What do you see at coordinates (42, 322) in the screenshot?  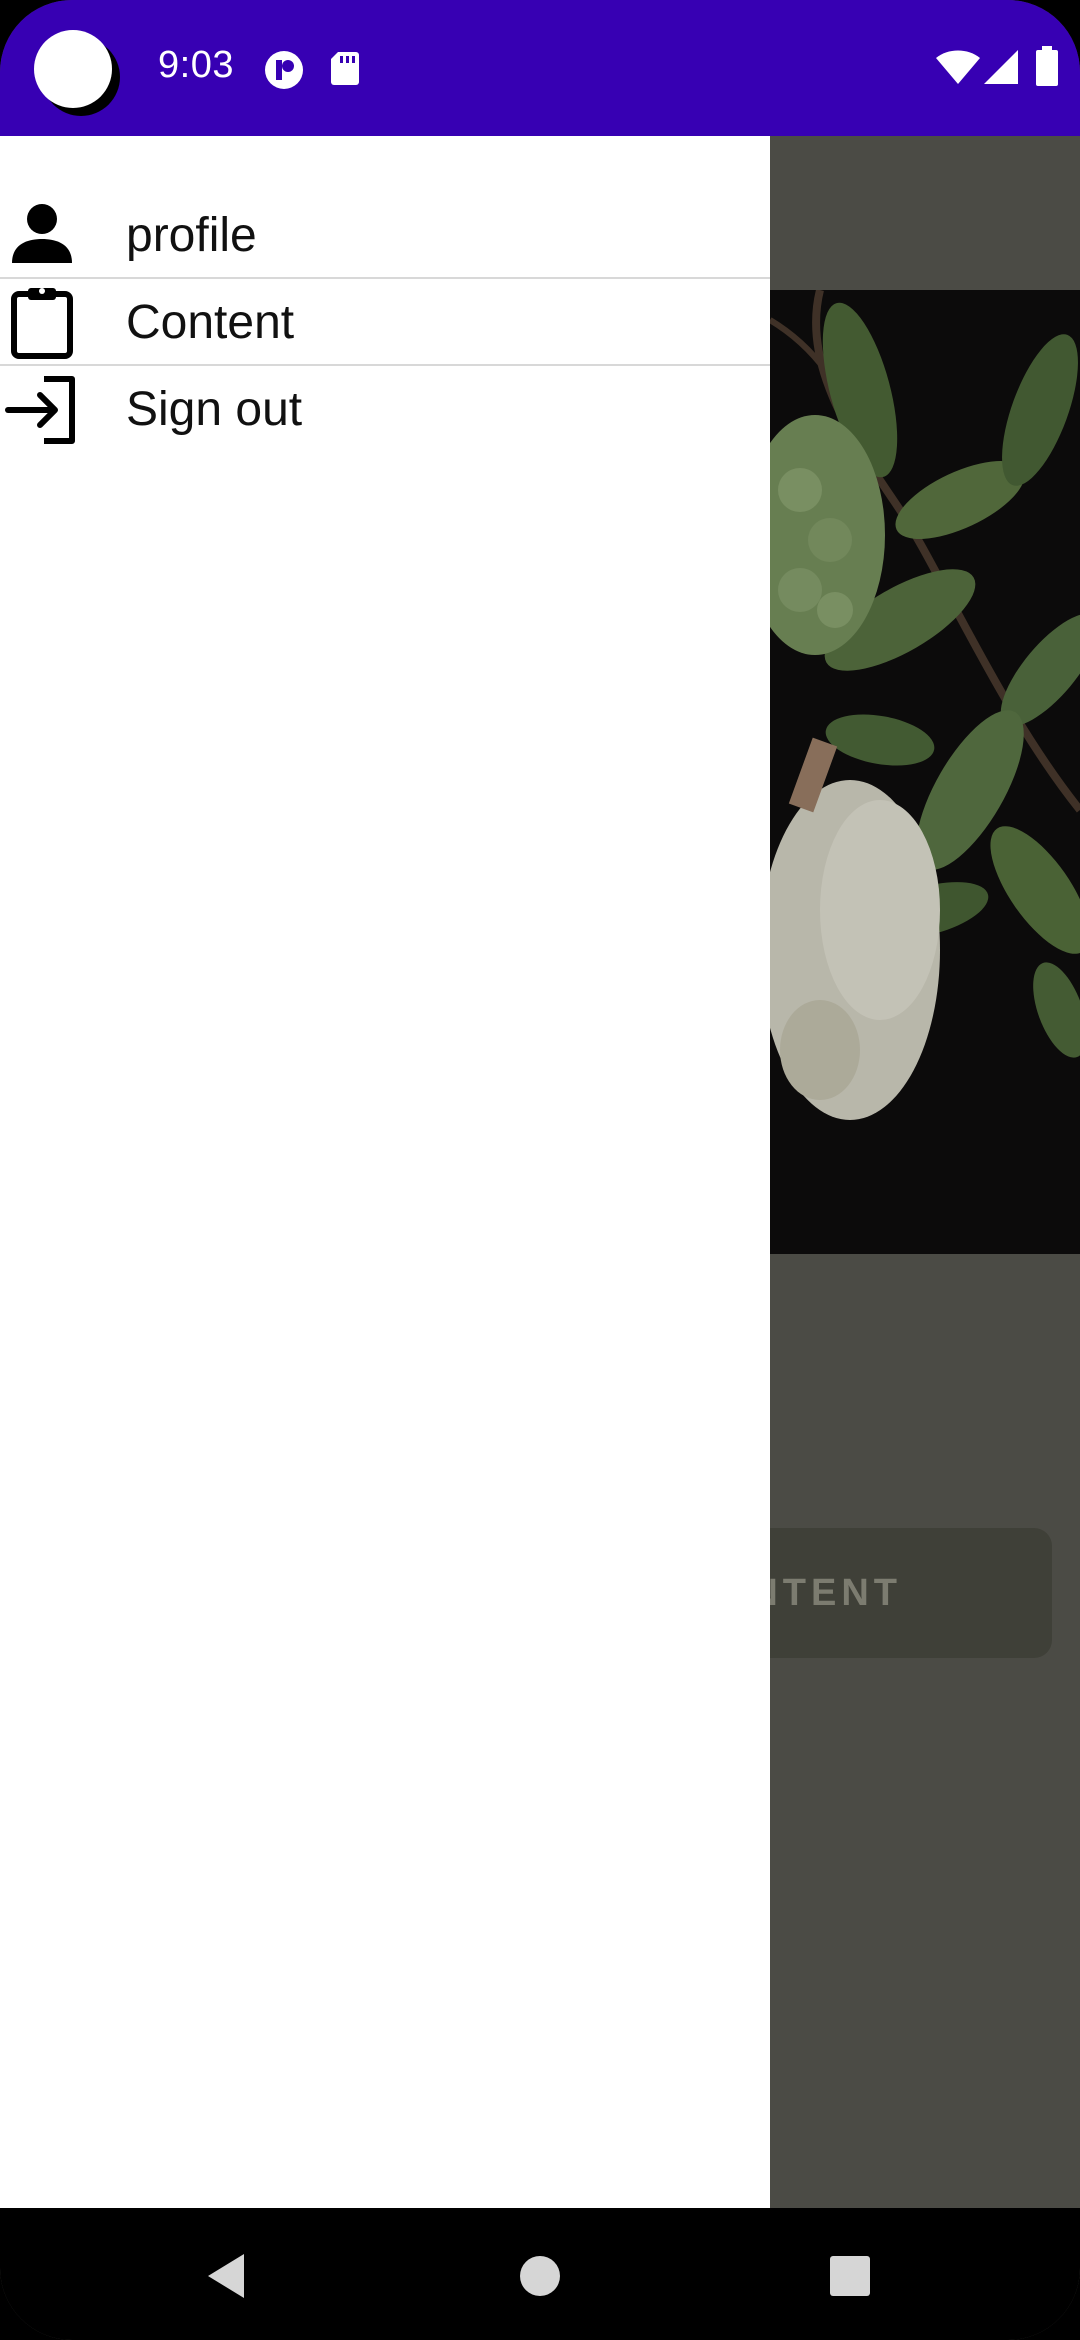 I see `clipboard-icon` at bounding box center [42, 322].